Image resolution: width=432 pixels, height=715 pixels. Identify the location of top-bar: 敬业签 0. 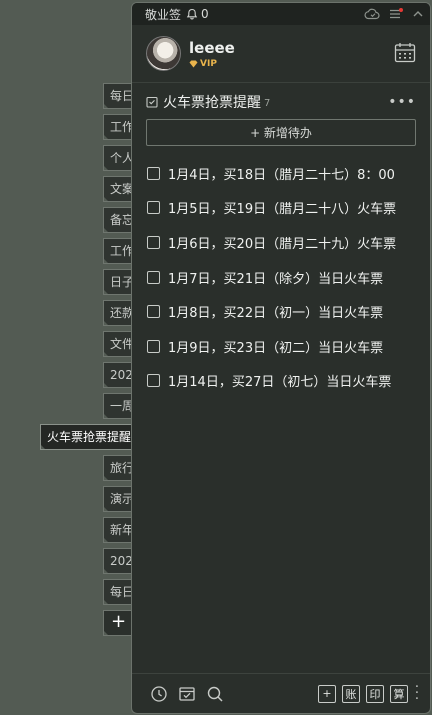
(281, 14).